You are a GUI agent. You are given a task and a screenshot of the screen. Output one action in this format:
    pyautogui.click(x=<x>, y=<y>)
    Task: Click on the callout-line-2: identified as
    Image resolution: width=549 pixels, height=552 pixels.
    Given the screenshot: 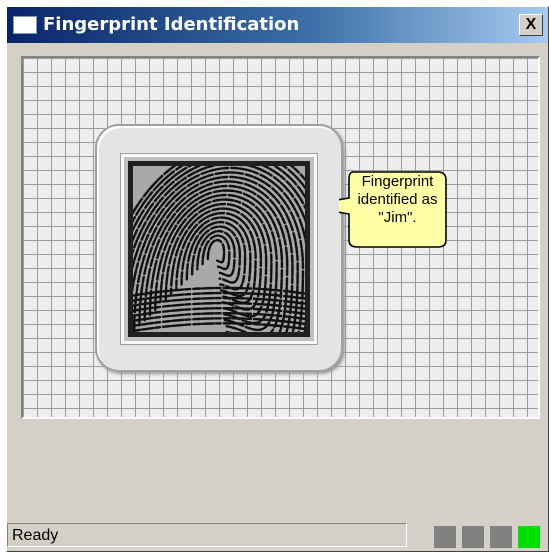 What is the action you would take?
    pyautogui.click(x=397, y=199)
    